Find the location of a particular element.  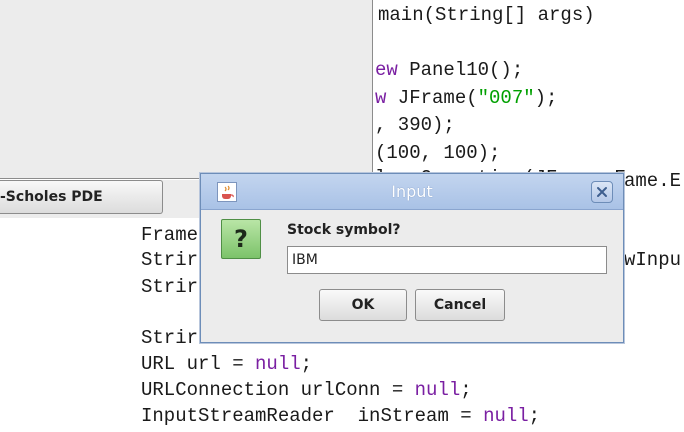

code-line: w JFrame("007"); is located at coordinates (466, 98).